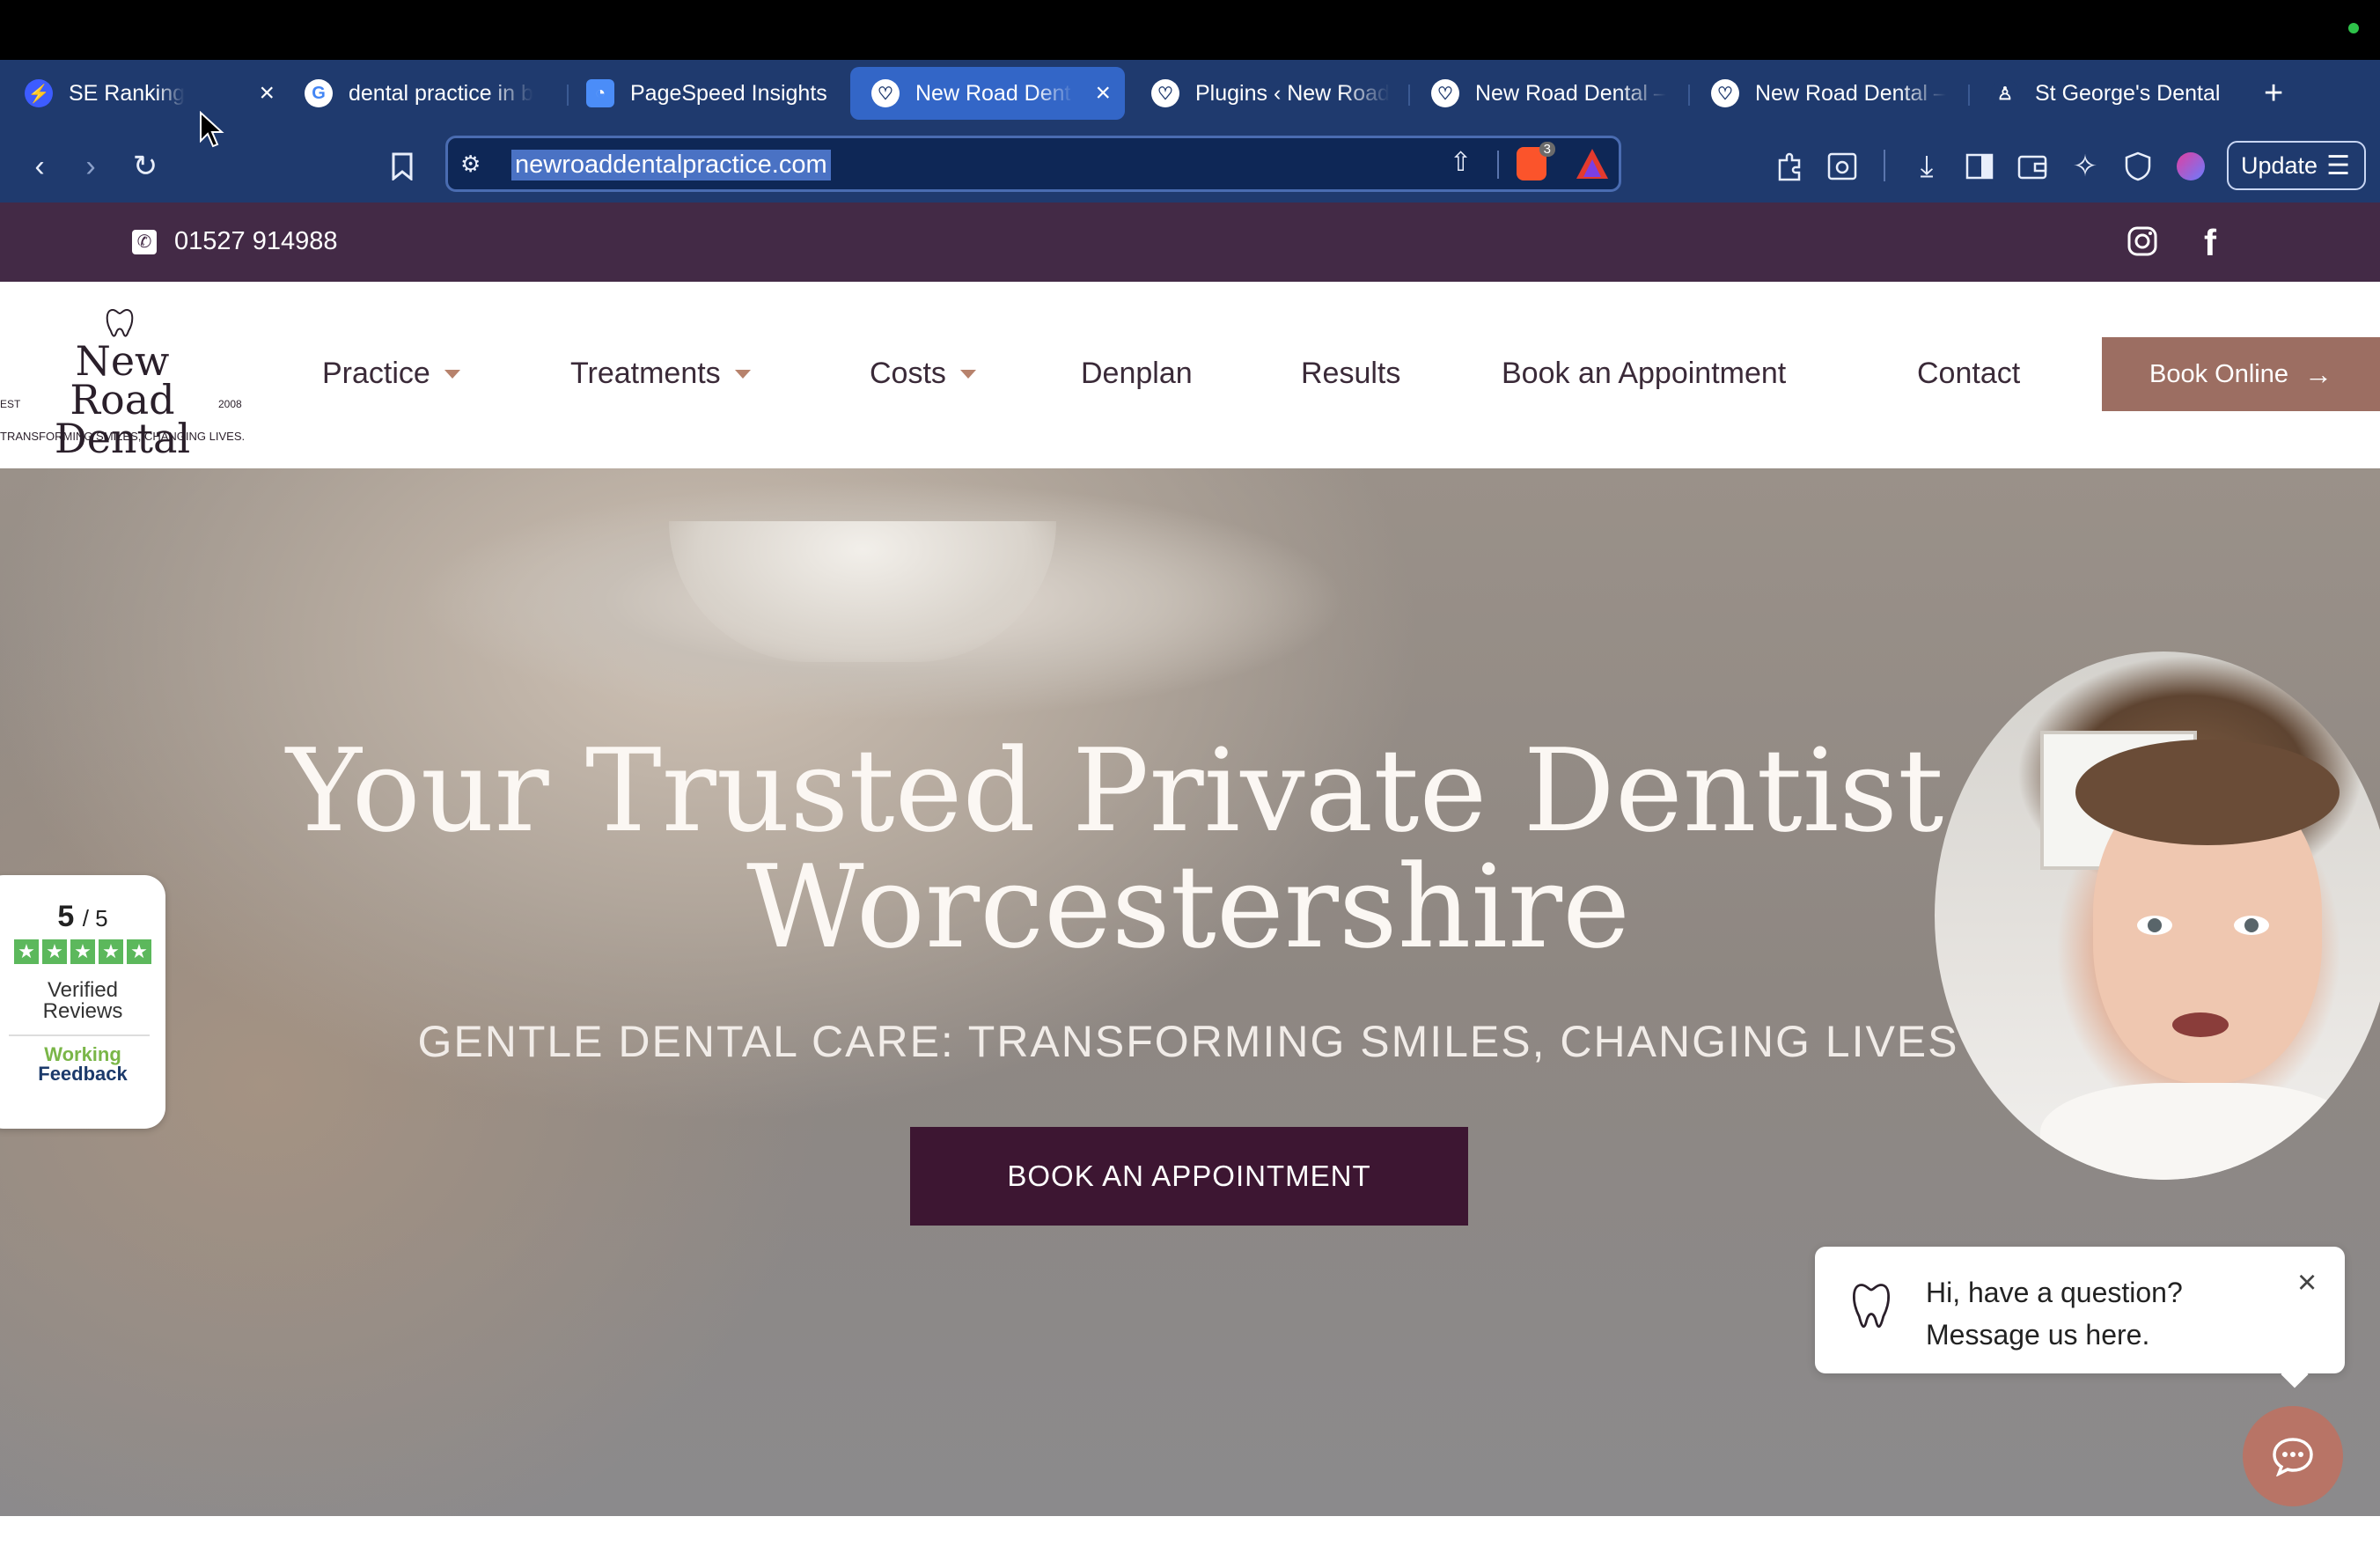  What do you see at coordinates (2200, 1024) in the screenshot?
I see `mouth` at bounding box center [2200, 1024].